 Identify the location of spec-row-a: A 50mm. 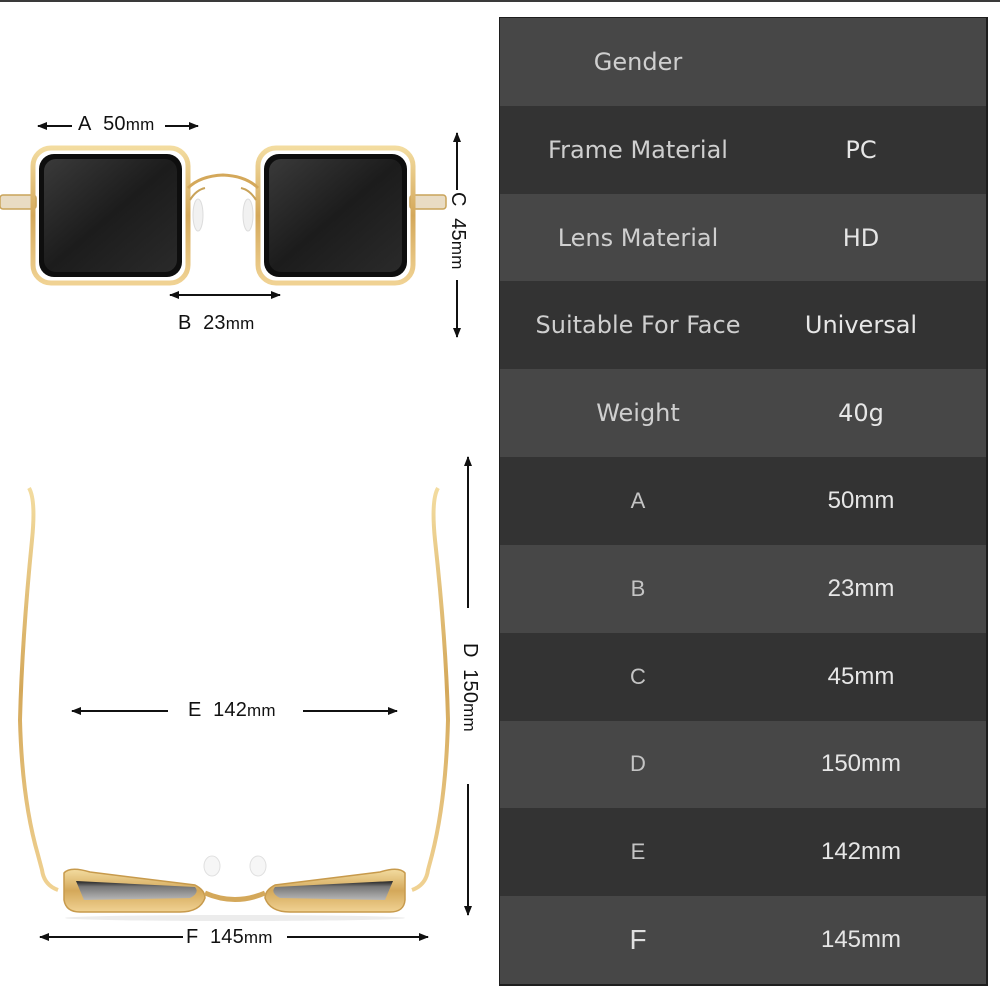
(743, 501).